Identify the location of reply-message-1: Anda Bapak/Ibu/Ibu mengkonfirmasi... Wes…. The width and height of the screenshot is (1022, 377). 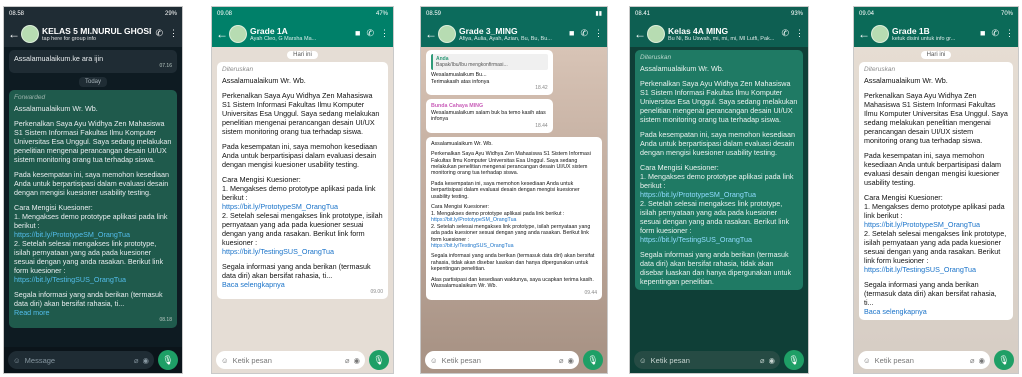
(489, 73).